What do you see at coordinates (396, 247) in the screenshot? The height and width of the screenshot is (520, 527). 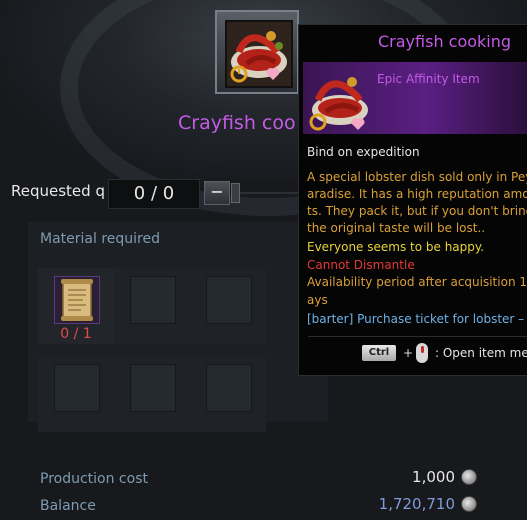 I see `tooltip-happy-text: Everyone seems to be happy.` at bounding box center [396, 247].